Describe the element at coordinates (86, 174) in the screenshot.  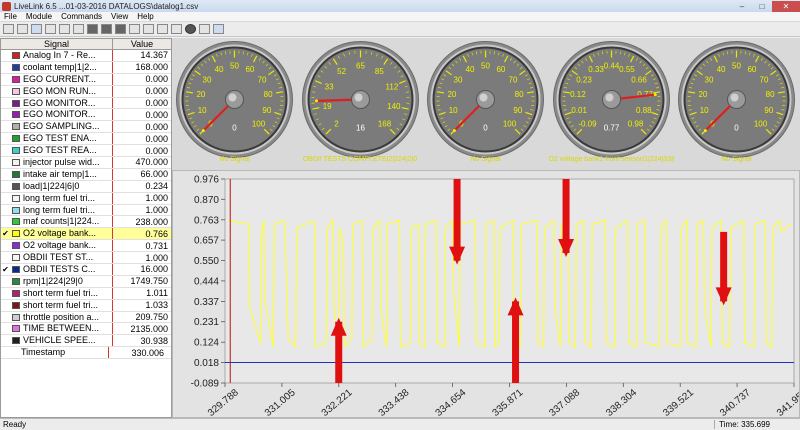
I see `signal-row: intake air temp|1... 66.000` at that location.